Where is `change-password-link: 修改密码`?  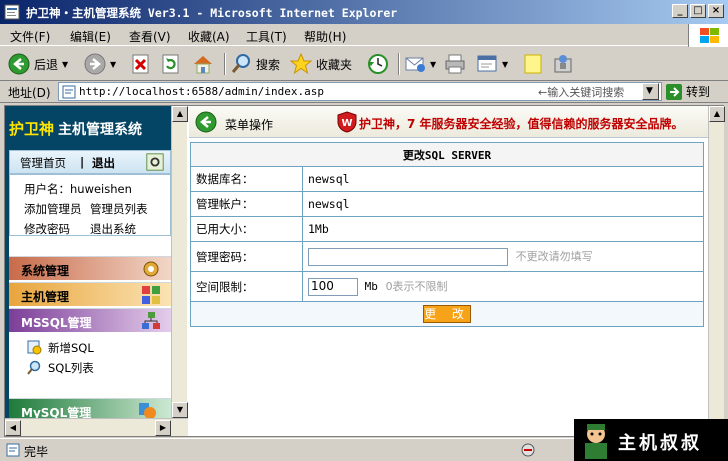
change-password-link: 修改密码 is located at coordinates (47, 229).